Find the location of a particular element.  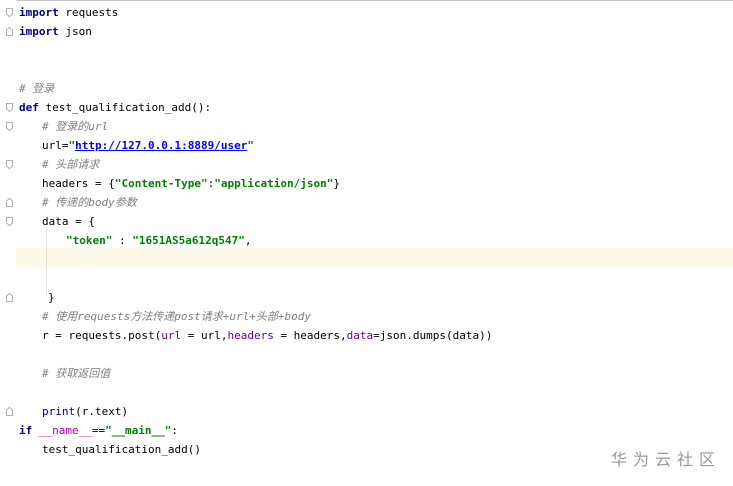

watermark-text: 华为云社区 is located at coordinates (665, 459).